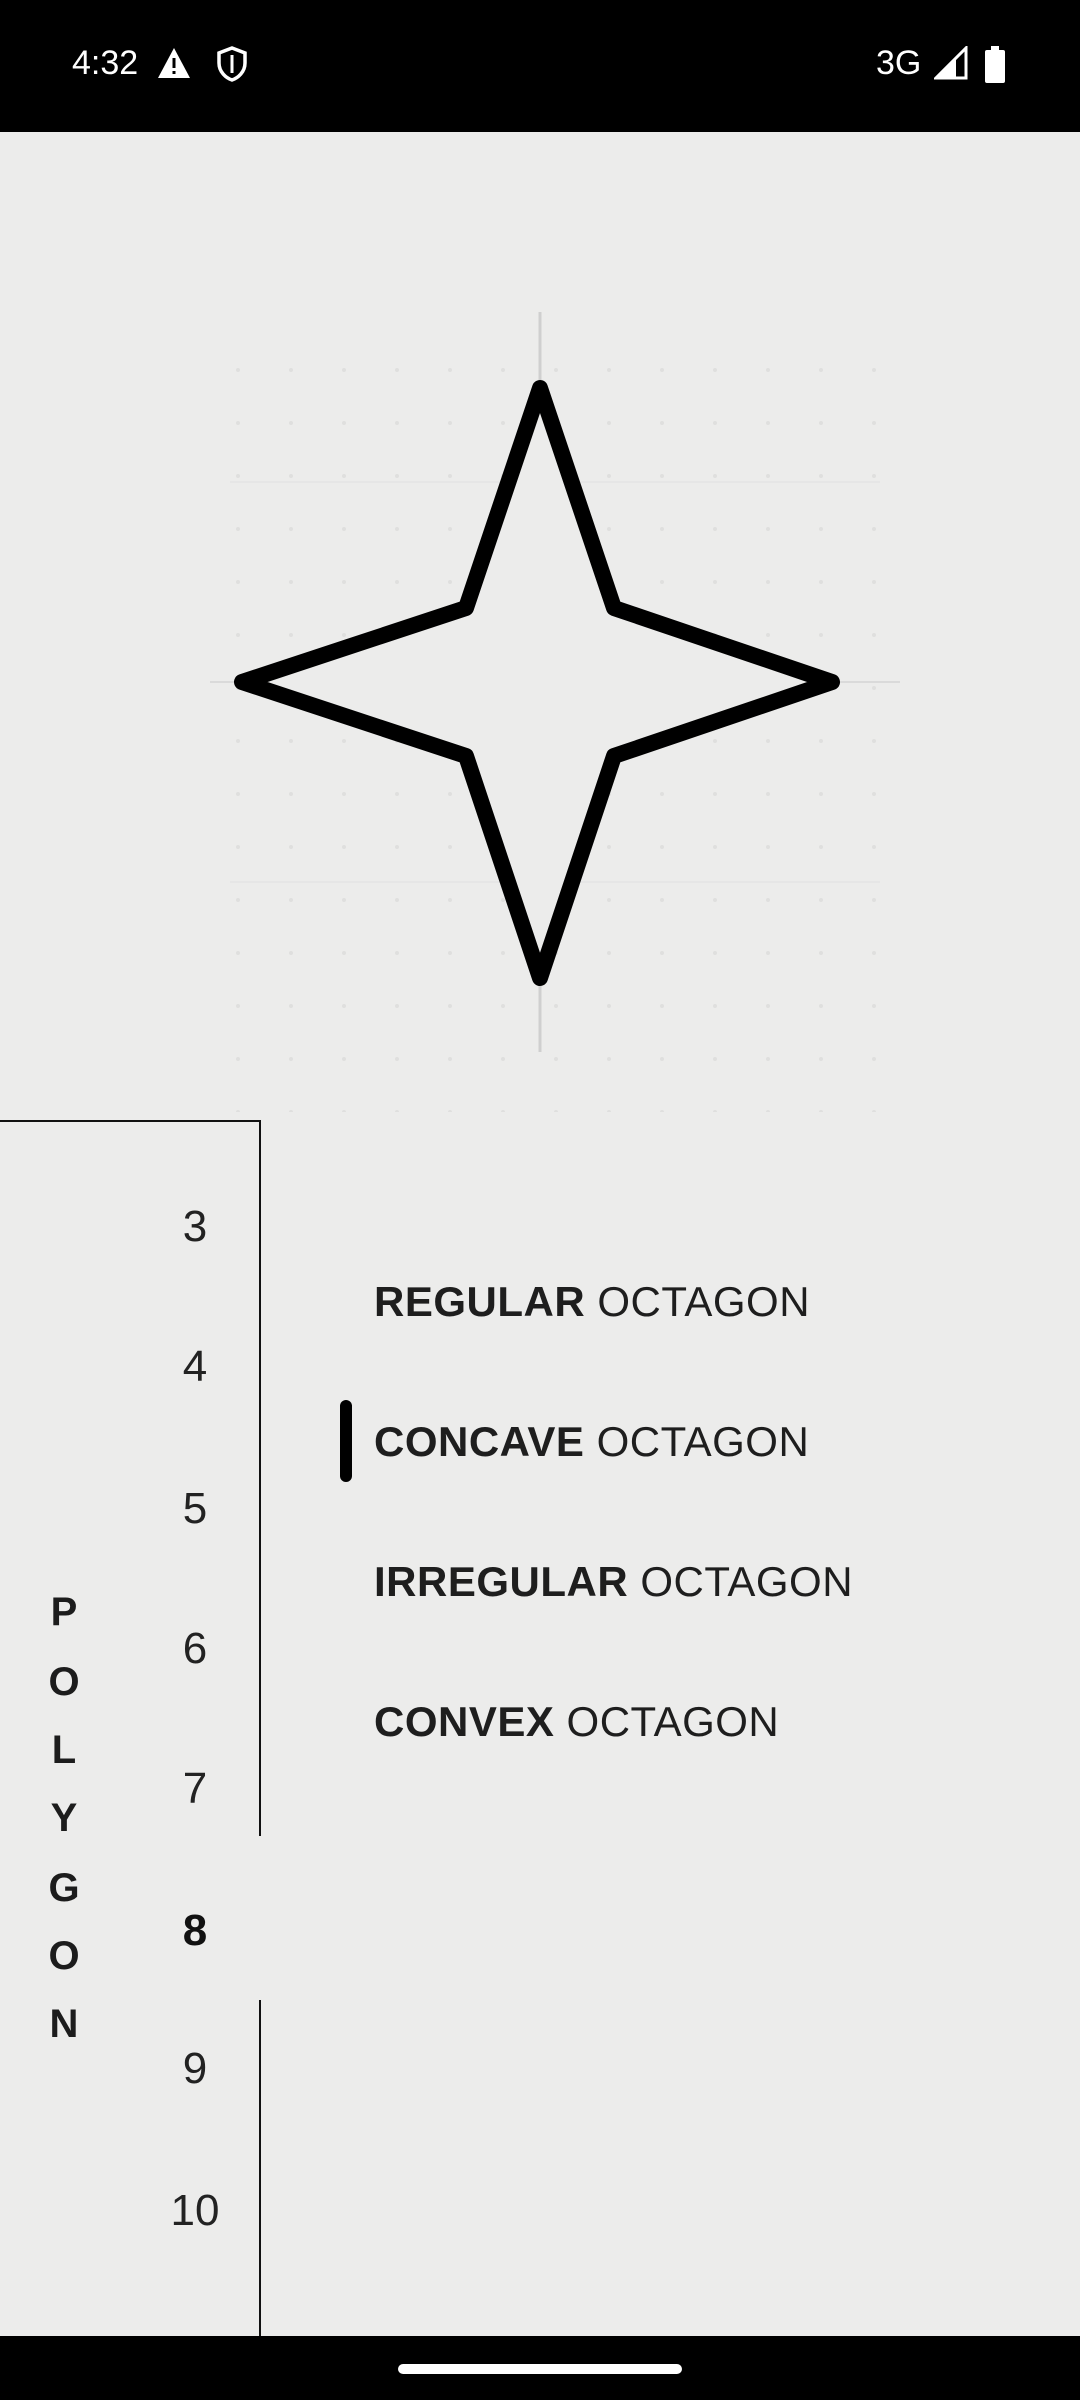  Describe the element at coordinates (195, 1649) in the screenshot. I see `sides-option-6: 6` at that location.